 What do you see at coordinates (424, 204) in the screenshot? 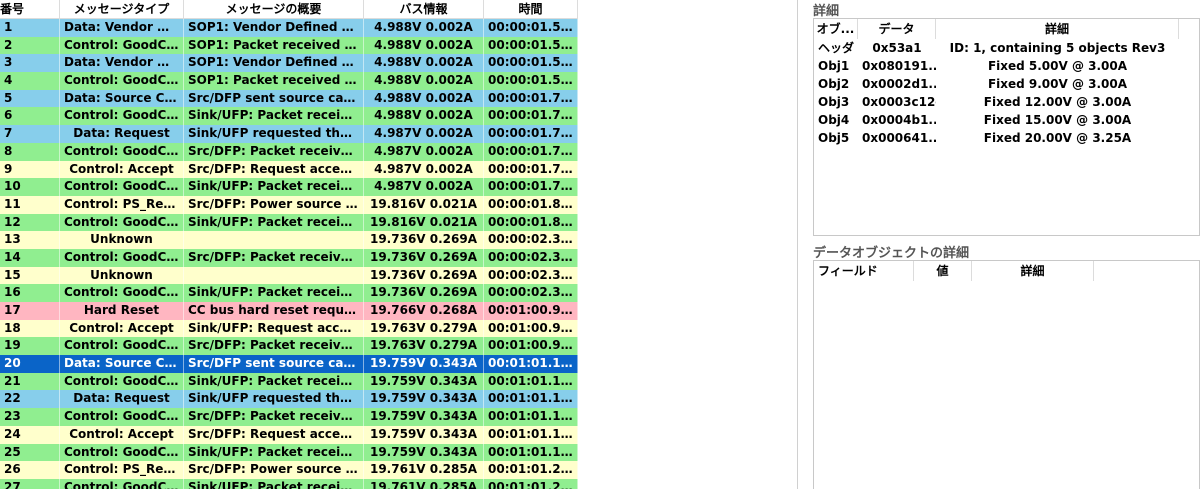
I see `row-bus-info: 19.816V 0.021A` at bounding box center [424, 204].